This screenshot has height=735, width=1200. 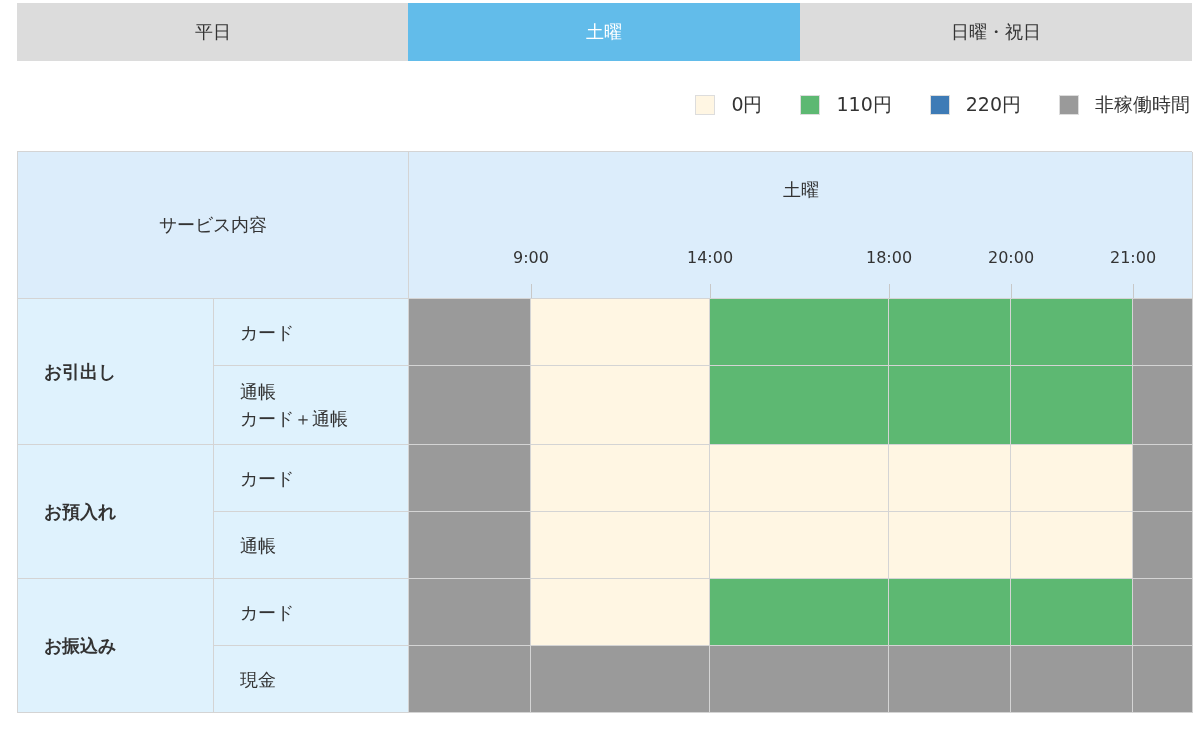 I want to click on group-name: お引出し, so click(x=116, y=372).